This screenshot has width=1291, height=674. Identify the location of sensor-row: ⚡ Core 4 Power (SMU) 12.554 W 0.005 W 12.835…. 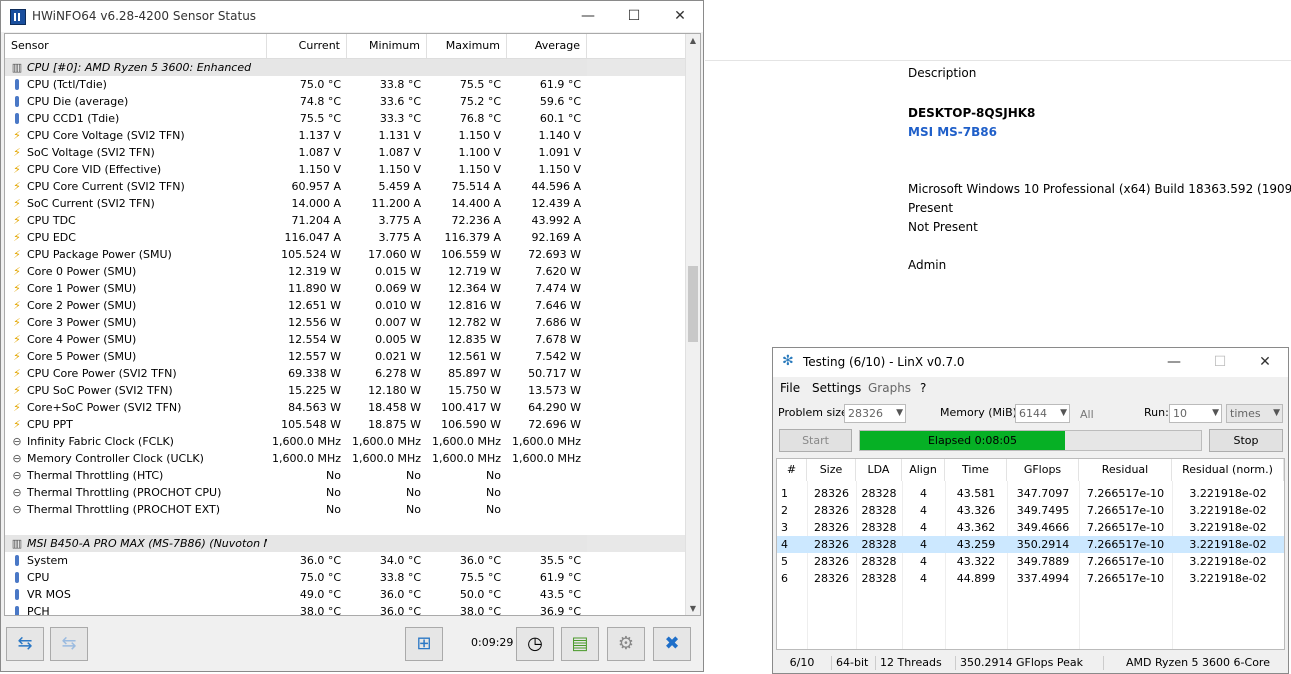
(347, 339).